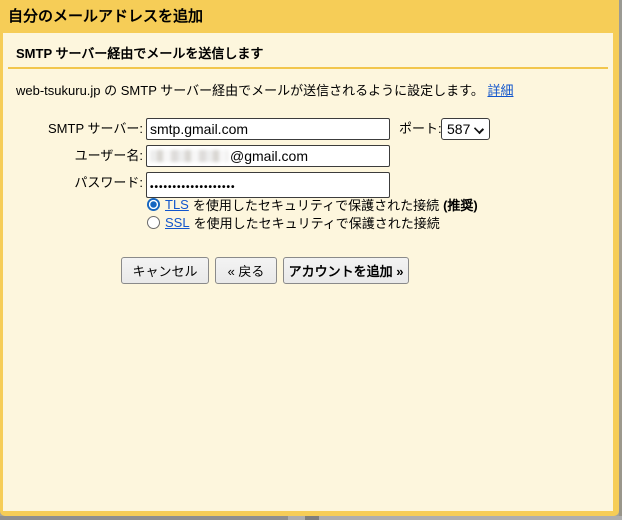 Image resolution: width=622 pixels, height=520 pixels. Describe the element at coordinates (308, 68) in the screenshot. I see `heading-divider` at that location.